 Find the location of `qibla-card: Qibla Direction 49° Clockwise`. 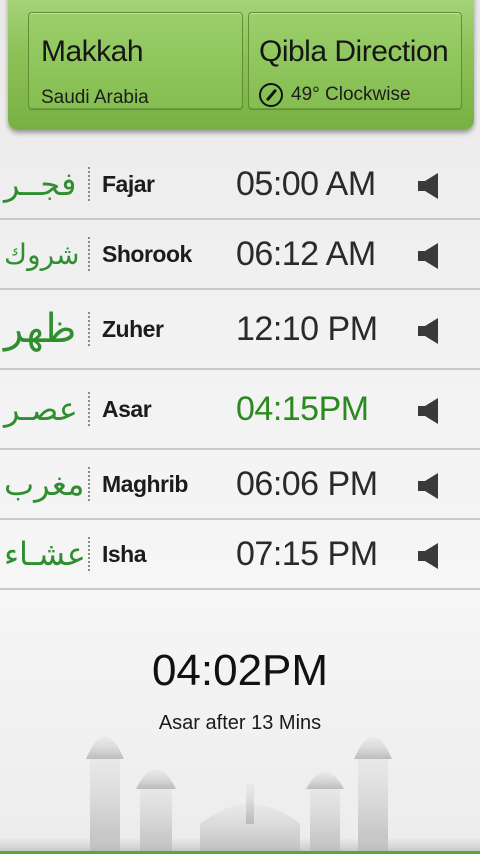

qibla-card: Qibla Direction 49° Clockwise is located at coordinates (355, 61).